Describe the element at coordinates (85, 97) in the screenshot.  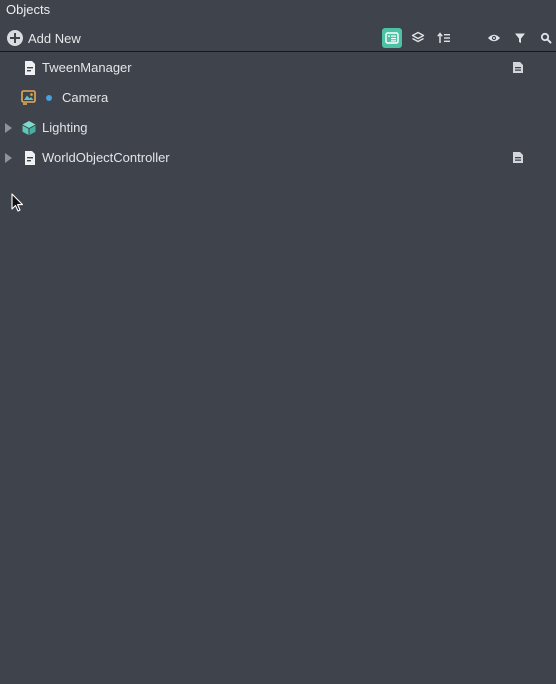
I see `tree-row-label: Camera` at that location.